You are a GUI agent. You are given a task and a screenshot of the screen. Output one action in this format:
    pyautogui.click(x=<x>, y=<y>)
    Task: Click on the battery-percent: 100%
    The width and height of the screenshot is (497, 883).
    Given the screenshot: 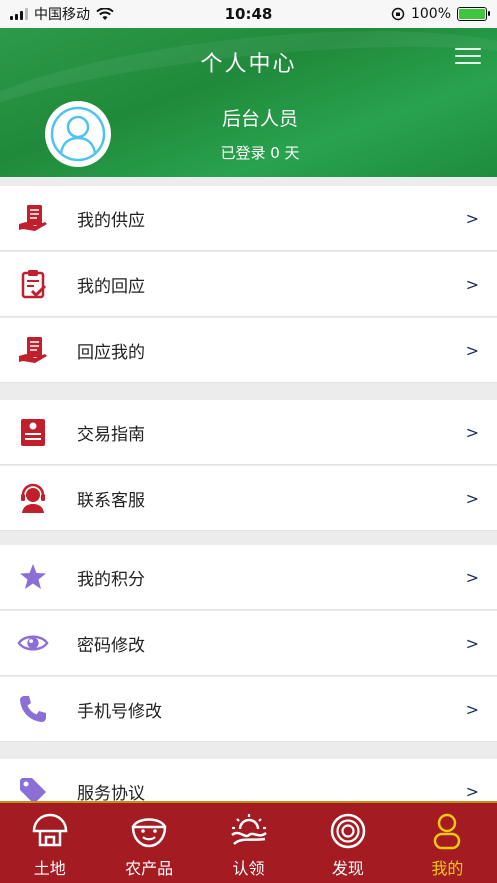 What is the action you would take?
    pyautogui.click(x=430, y=14)
    